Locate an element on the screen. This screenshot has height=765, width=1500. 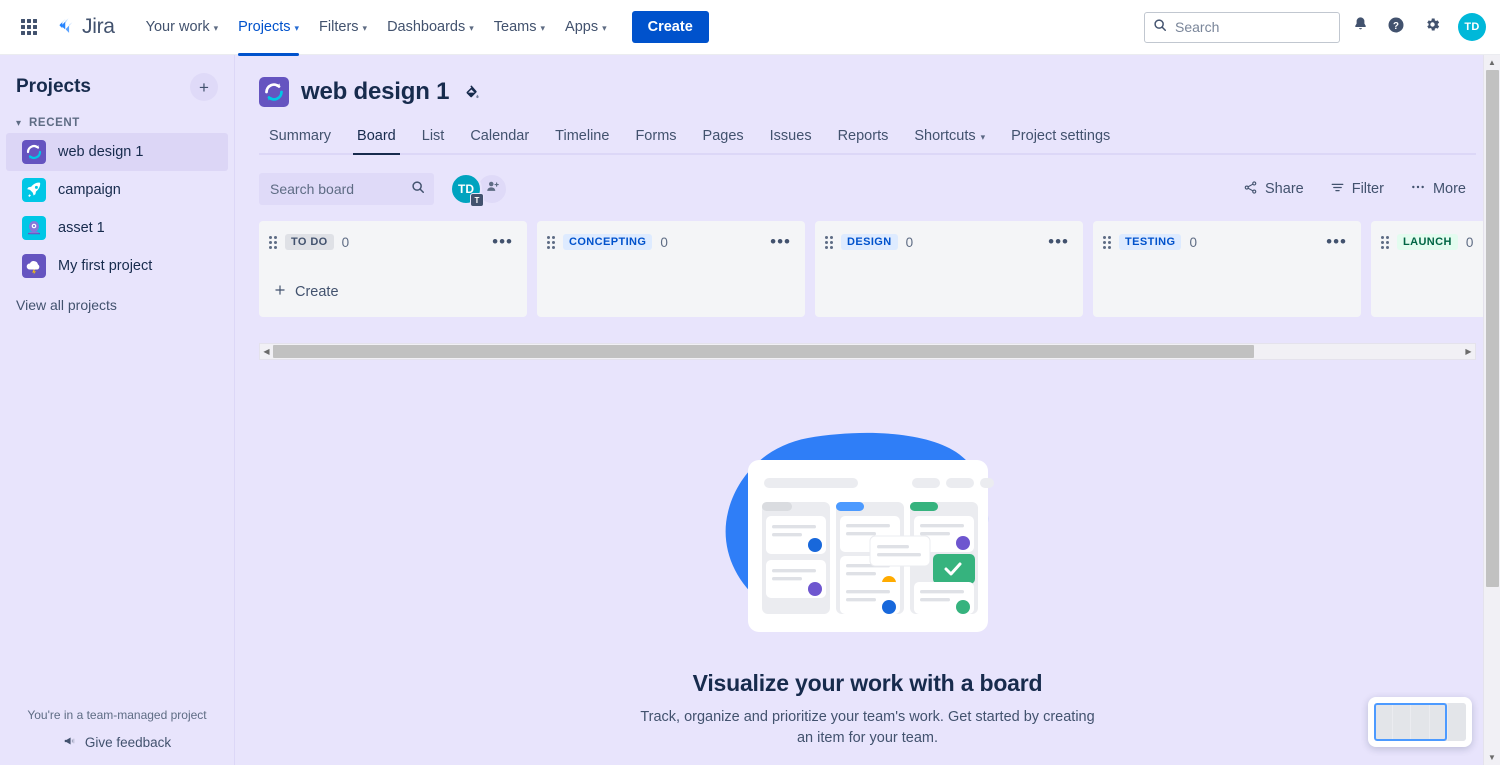
tab-issues: Issues is located at coordinates (791, 137).